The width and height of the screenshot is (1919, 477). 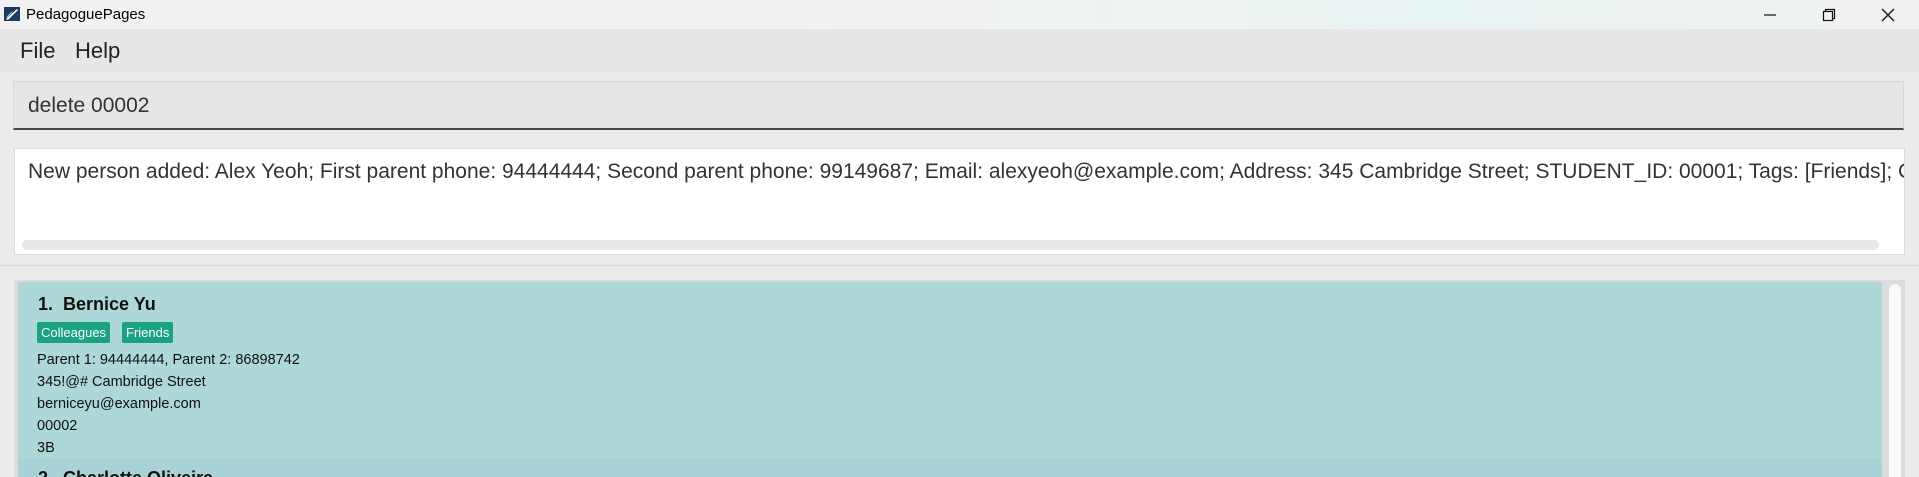 What do you see at coordinates (959, 14) in the screenshot?
I see `title-bar: PedagoguePages` at bounding box center [959, 14].